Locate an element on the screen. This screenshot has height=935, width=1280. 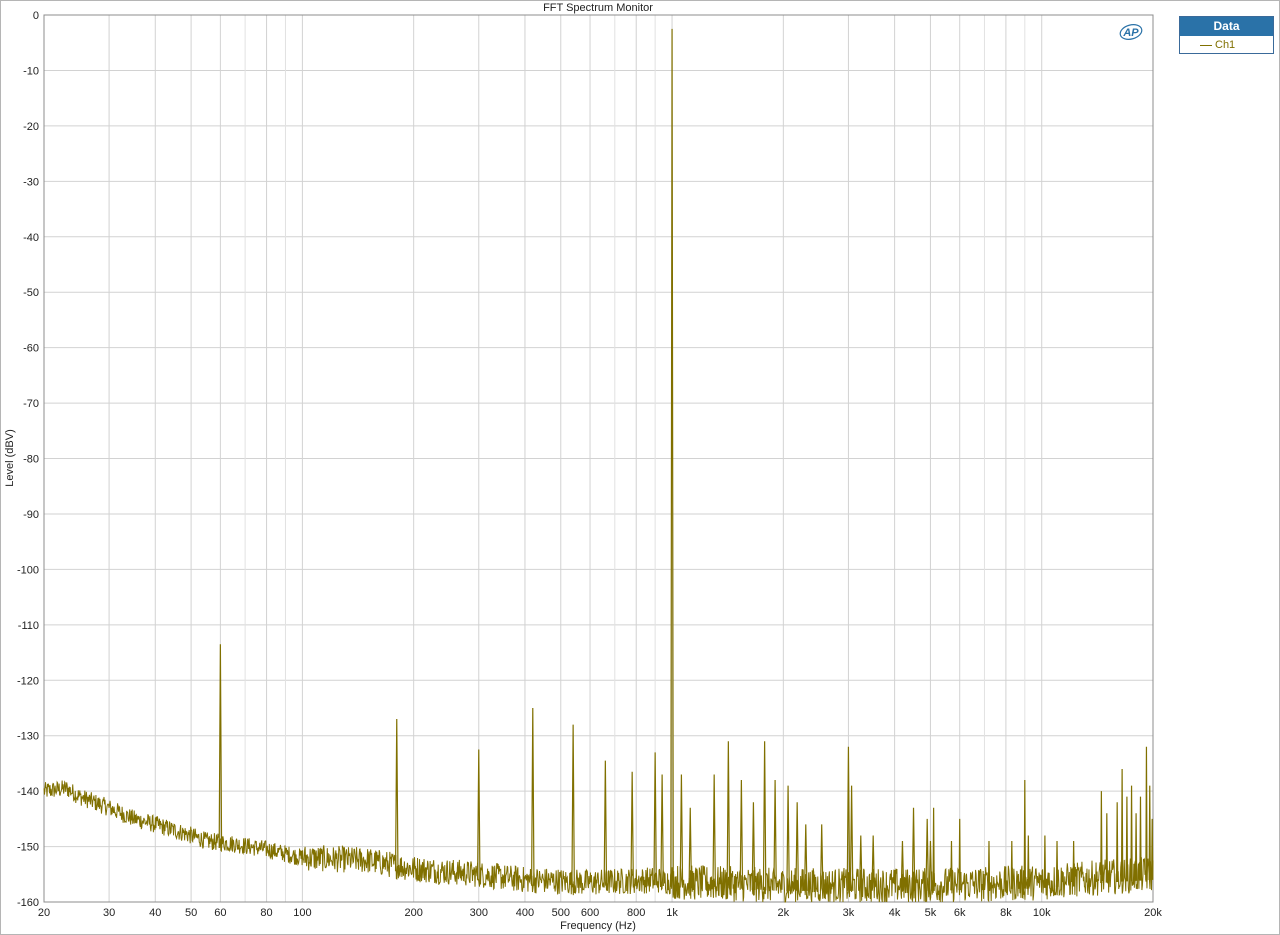
x-tick-label: 300 is located at coordinates (479, 913).